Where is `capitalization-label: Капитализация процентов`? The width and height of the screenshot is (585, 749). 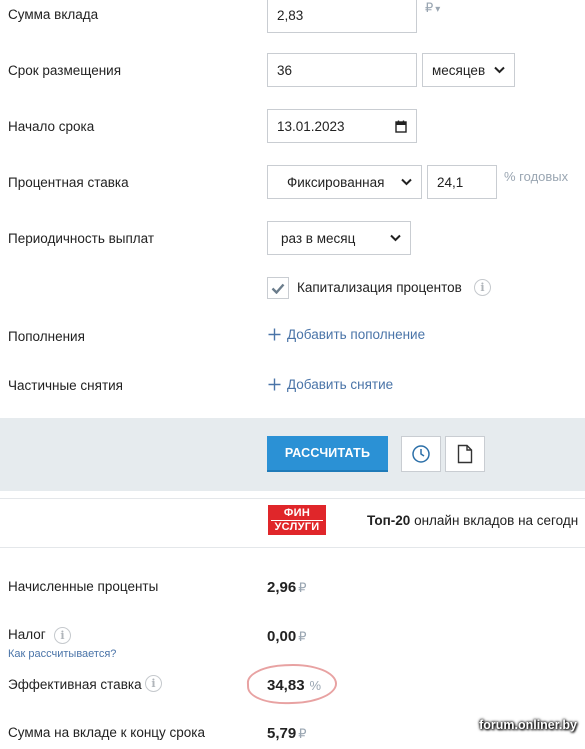 capitalization-label: Капитализация процентов is located at coordinates (379, 287).